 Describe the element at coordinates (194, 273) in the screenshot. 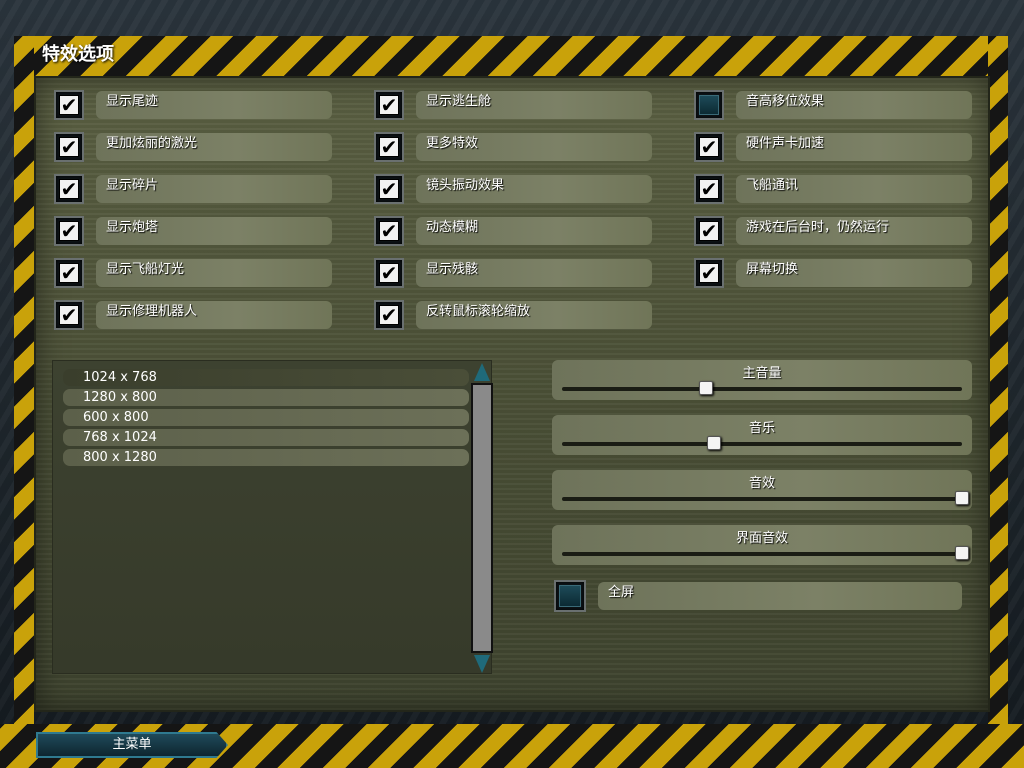

I see `option-ship-lights: ✔ 显示飞船灯光` at that location.